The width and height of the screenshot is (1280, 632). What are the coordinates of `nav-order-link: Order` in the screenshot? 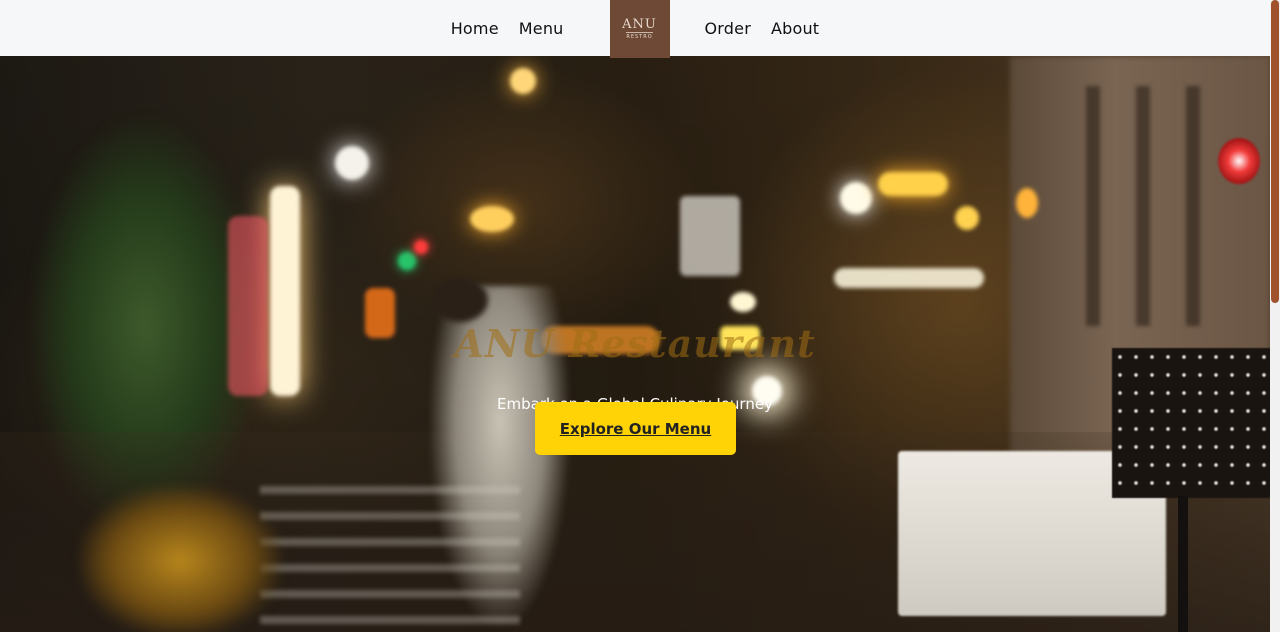 It's located at (728, 28).